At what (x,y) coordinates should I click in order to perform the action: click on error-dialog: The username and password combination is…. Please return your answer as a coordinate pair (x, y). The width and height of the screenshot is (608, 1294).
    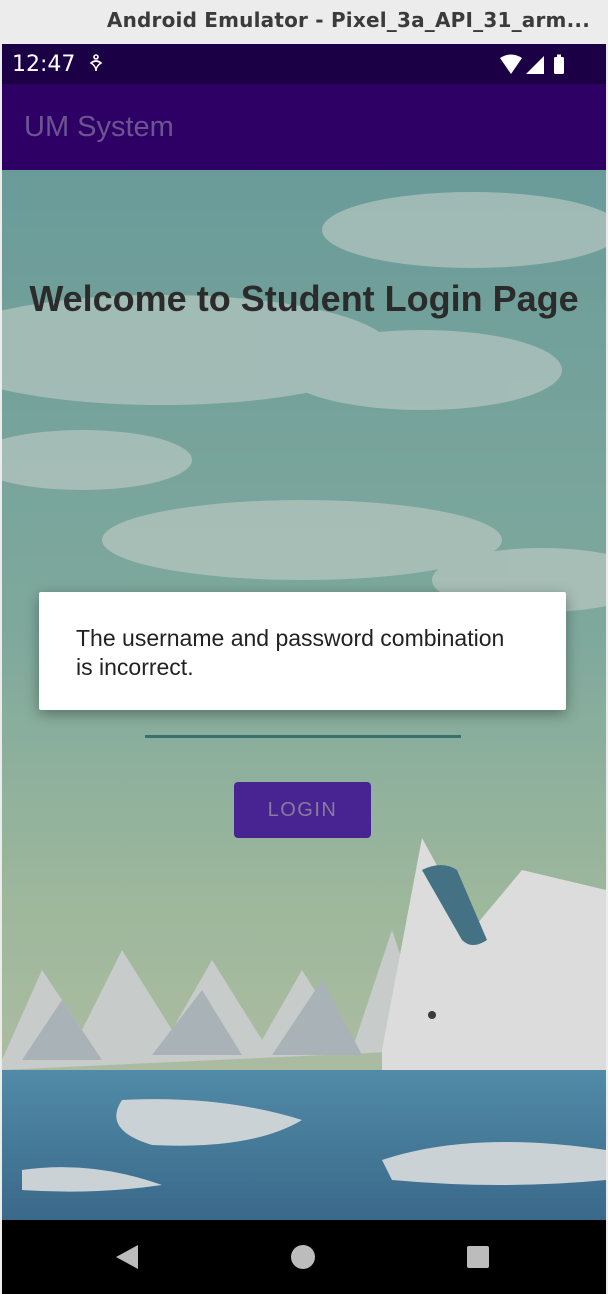
    Looking at the image, I should click on (302, 651).